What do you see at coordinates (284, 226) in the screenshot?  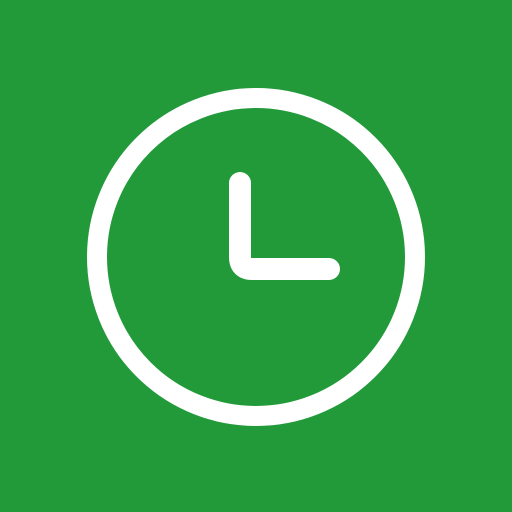 I see `clock-hands` at bounding box center [284, 226].